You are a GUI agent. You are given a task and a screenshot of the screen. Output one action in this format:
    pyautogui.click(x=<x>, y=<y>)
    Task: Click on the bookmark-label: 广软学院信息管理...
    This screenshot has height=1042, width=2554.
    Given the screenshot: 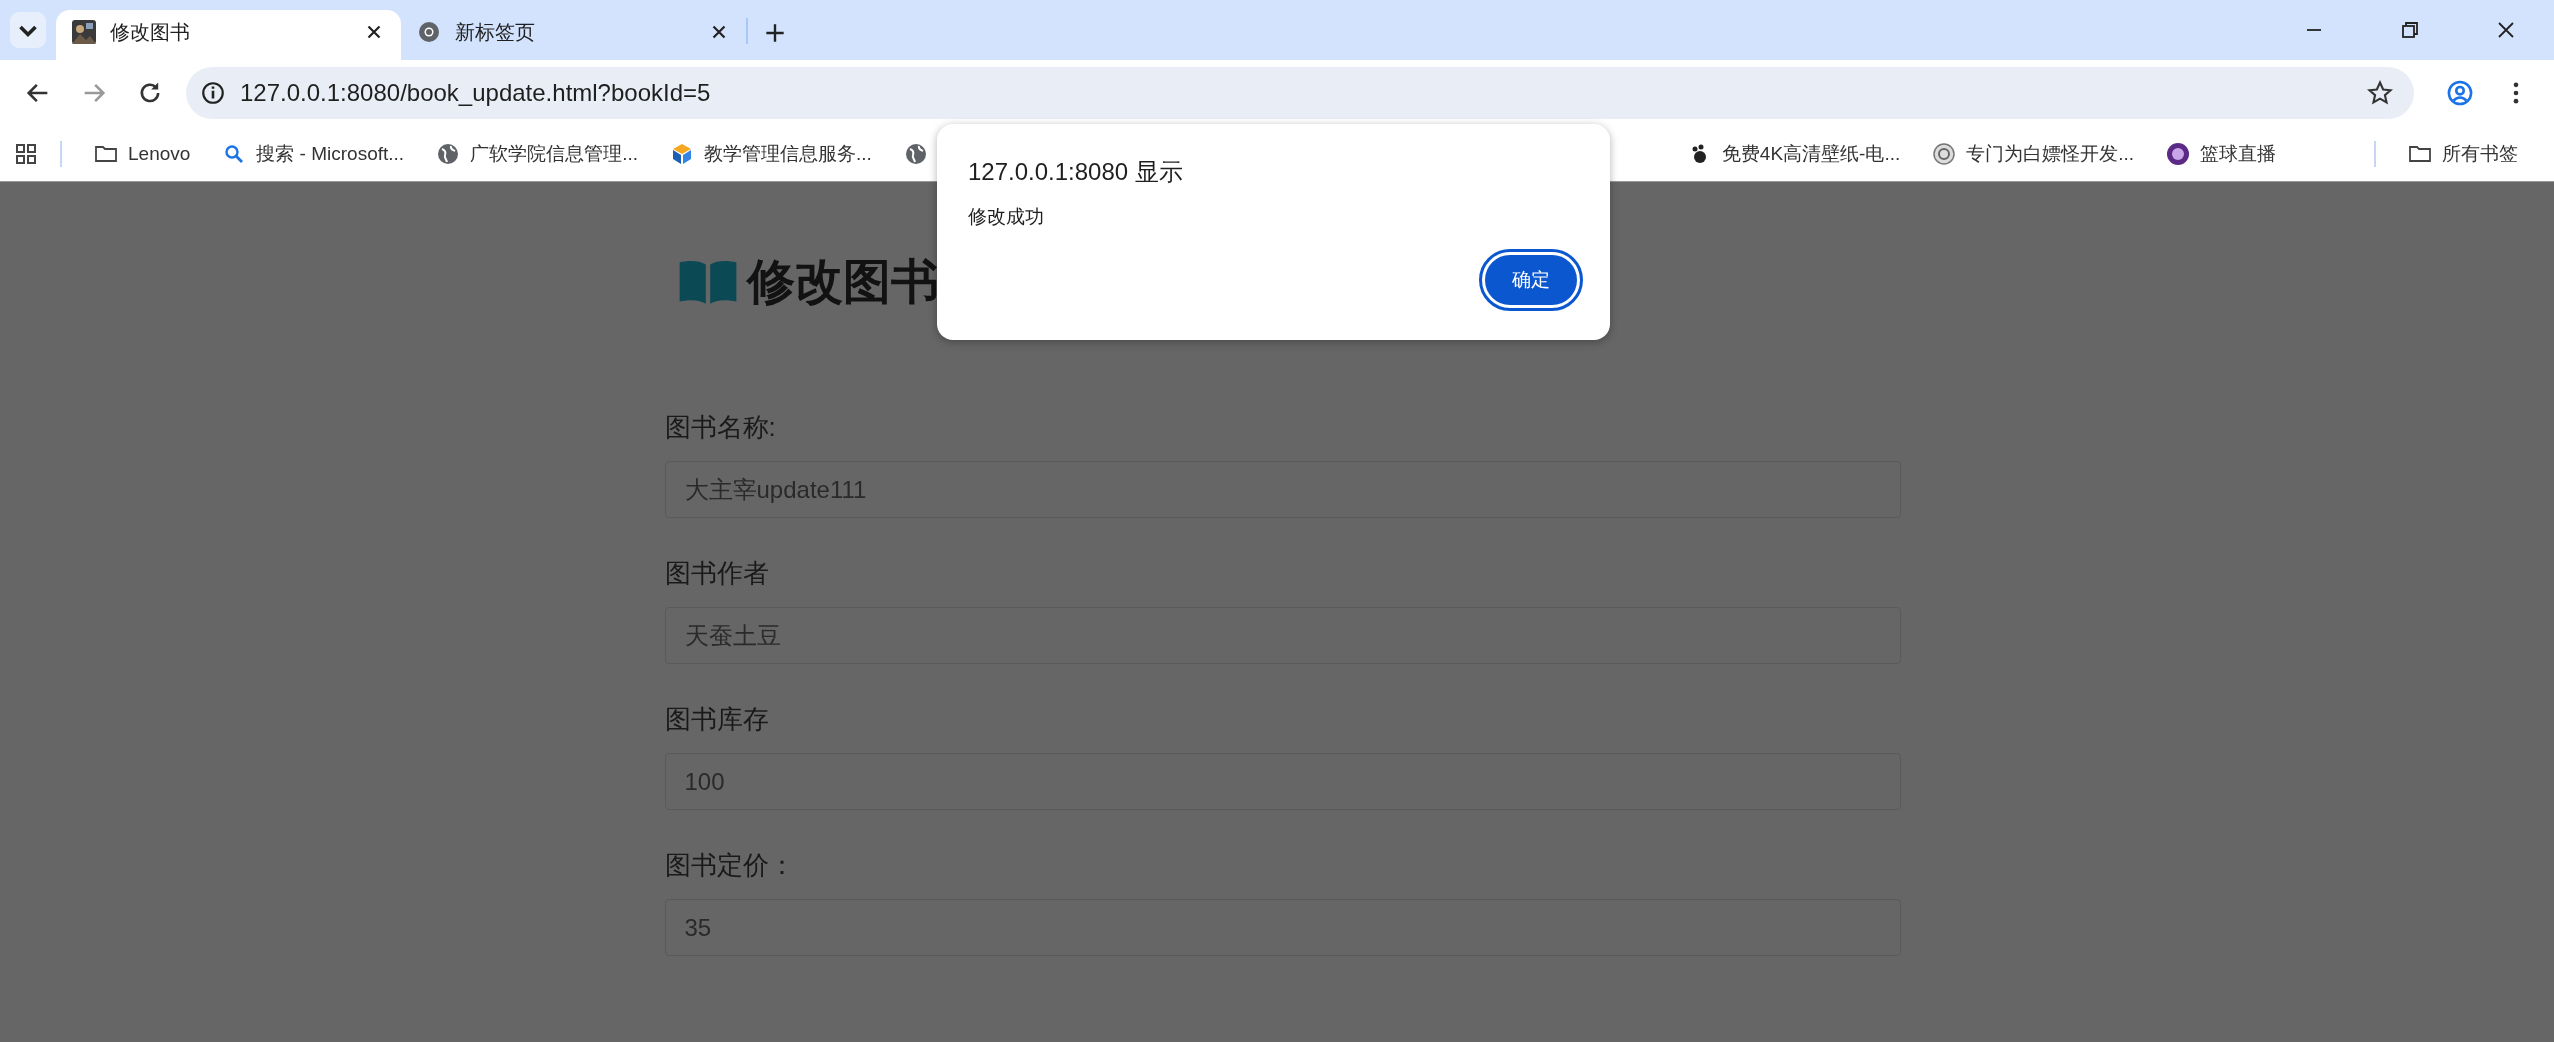 What is the action you would take?
    pyautogui.click(x=554, y=153)
    